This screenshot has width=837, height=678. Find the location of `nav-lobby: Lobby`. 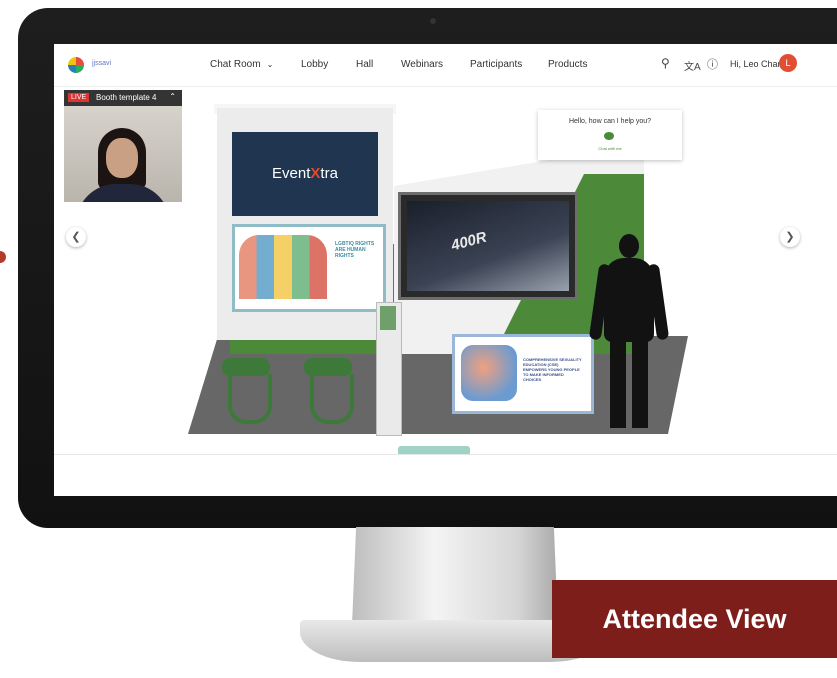

nav-lobby: Lobby is located at coordinates (314, 64).